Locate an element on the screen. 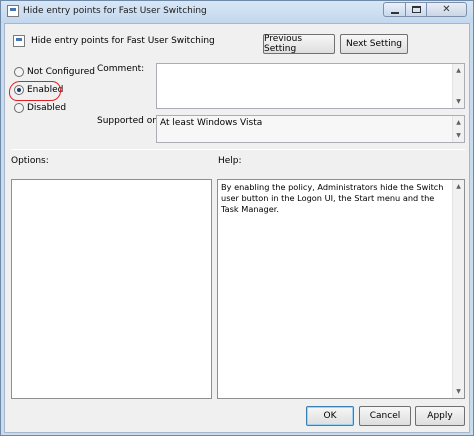 The height and width of the screenshot is (436, 474). minimize-button is located at coordinates (394, 9).